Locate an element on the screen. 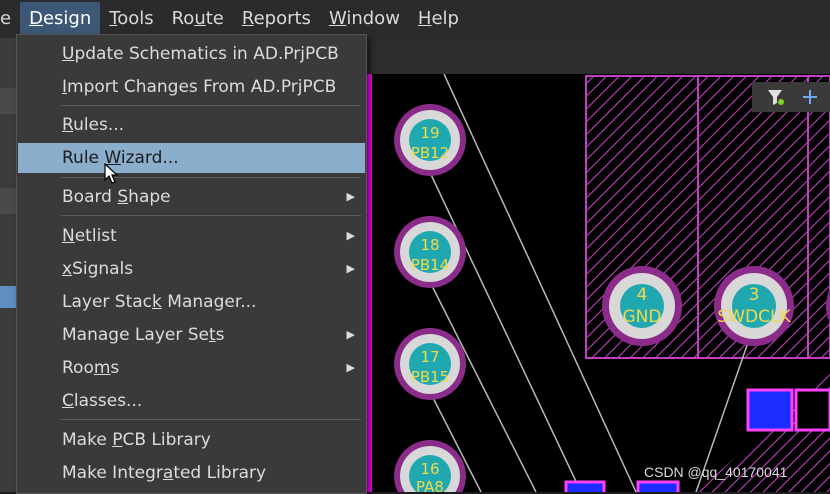 Image resolution: width=830 pixels, height=494 pixels. menu-item-import-changes: Import Changes From AD.PrjPCB is located at coordinates (191, 87).